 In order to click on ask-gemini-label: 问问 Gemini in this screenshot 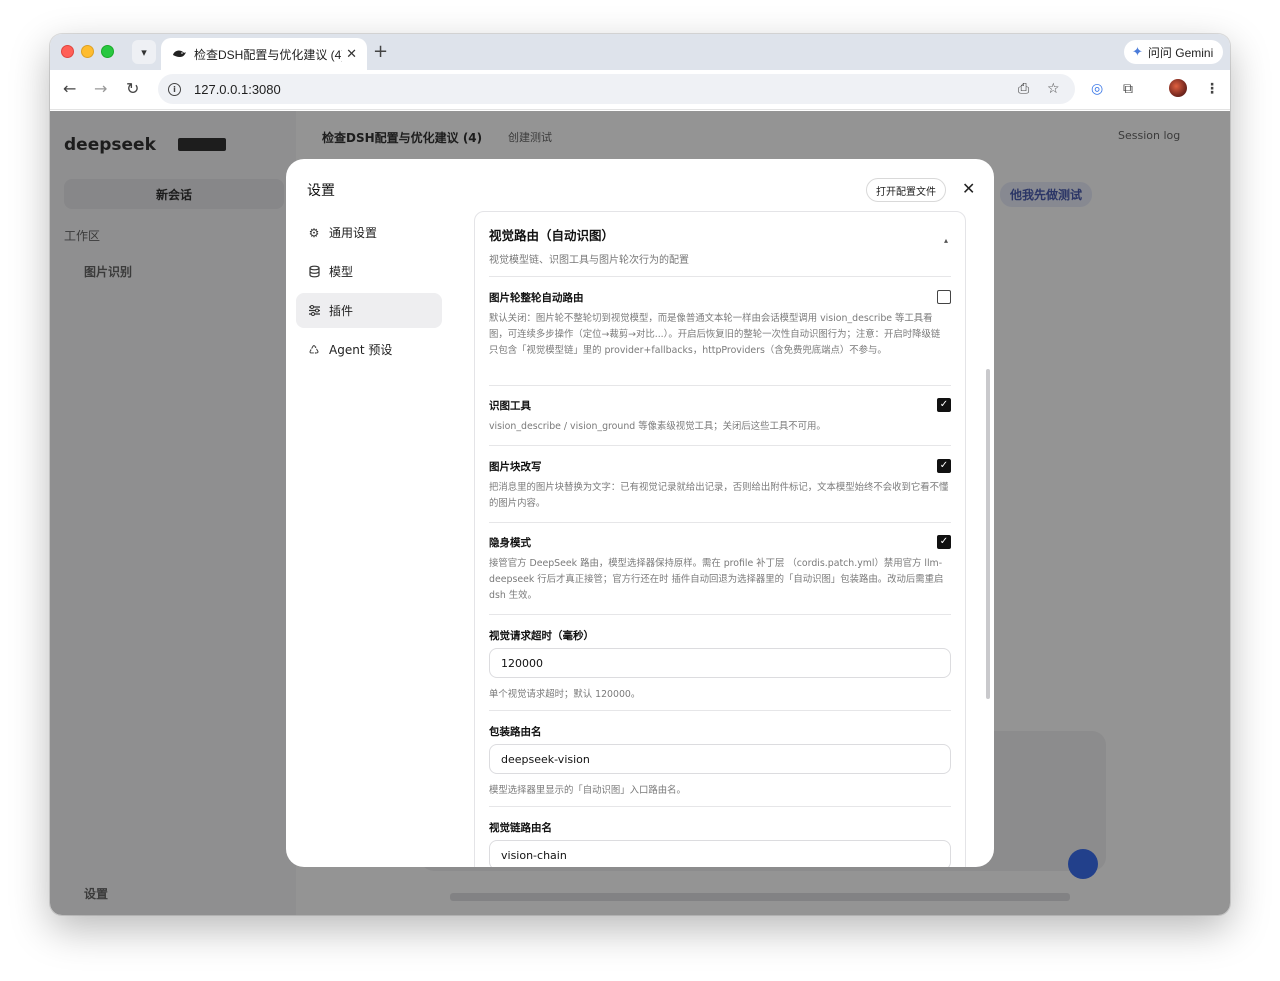, I will do `click(1180, 52)`.